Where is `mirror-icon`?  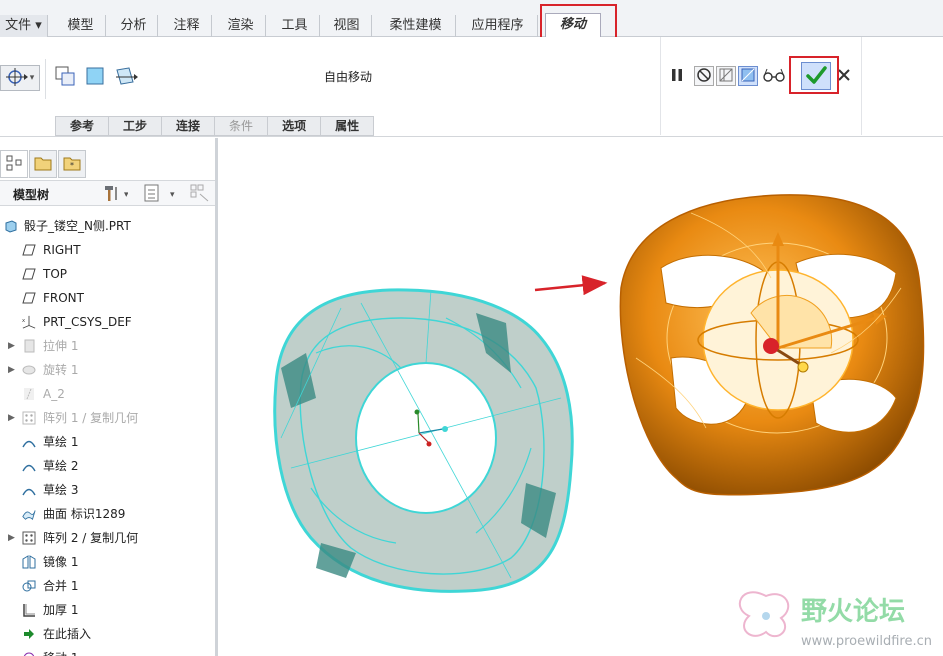 mirror-icon is located at coordinates (29, 562).